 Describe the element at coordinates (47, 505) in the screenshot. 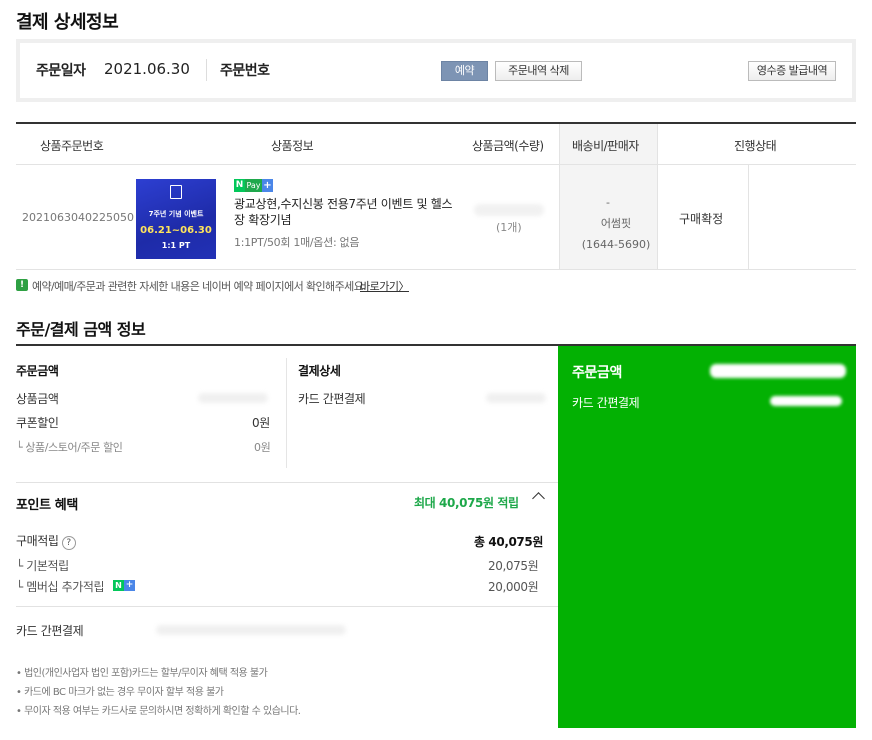

I see `point-benefit-title: 포인트 혜택` at that location.